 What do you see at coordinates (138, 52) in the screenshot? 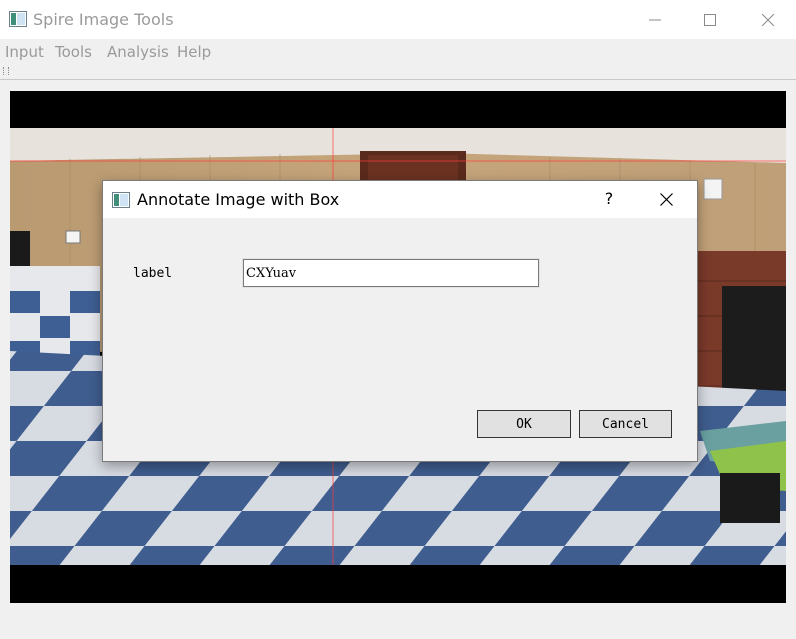
I see `menu-analysis: Analysis` at bounding box center [138, 52].